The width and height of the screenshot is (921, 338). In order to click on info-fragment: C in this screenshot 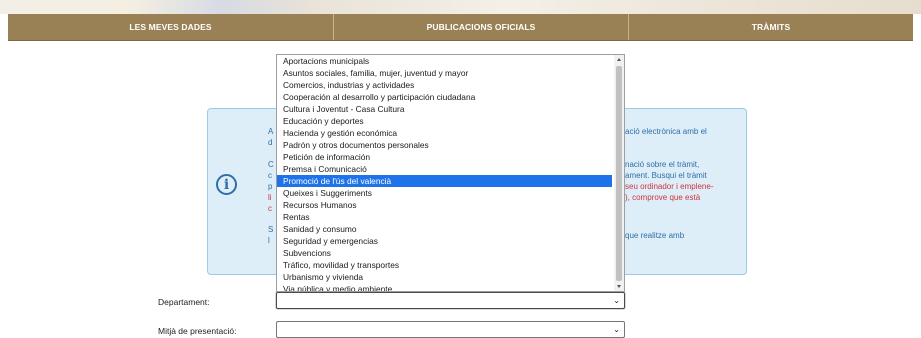, I will do `click(271, 164)`.